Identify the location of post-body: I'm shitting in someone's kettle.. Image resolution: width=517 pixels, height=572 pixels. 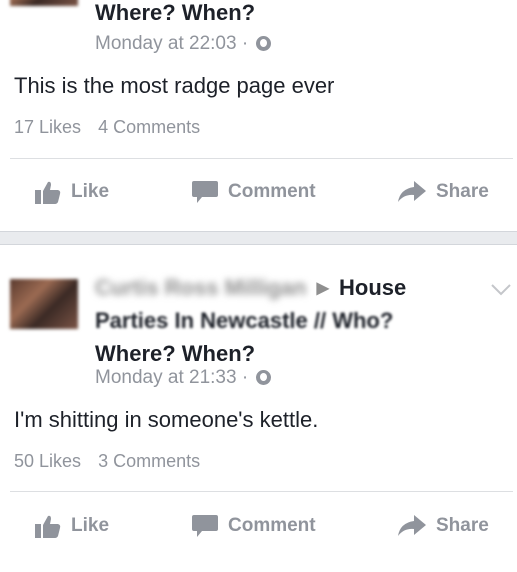
(166, 419).